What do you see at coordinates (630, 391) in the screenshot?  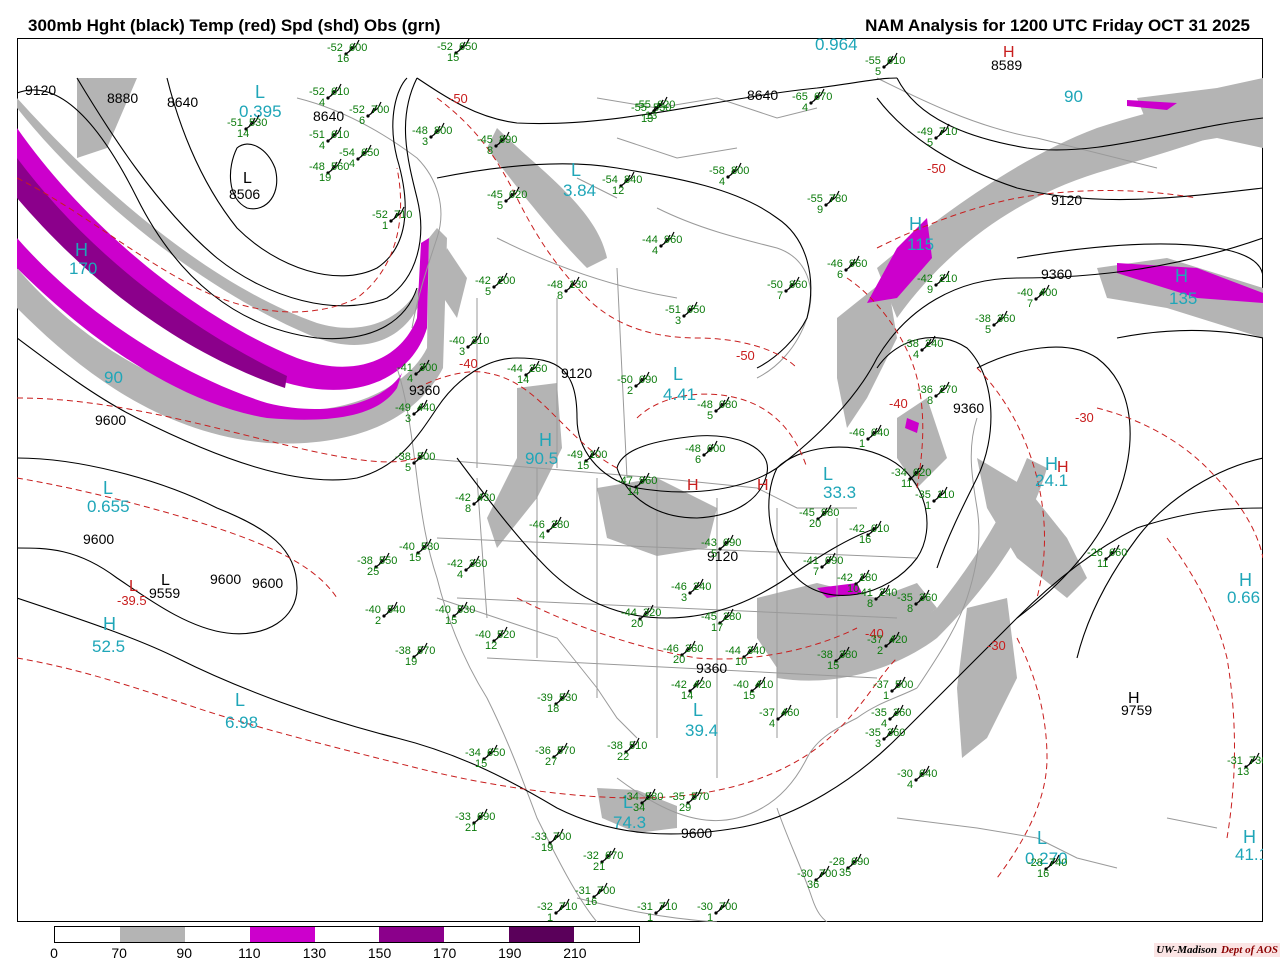 I see `obs-dewpoint-depression: 2` at bounding box center [630, 391].